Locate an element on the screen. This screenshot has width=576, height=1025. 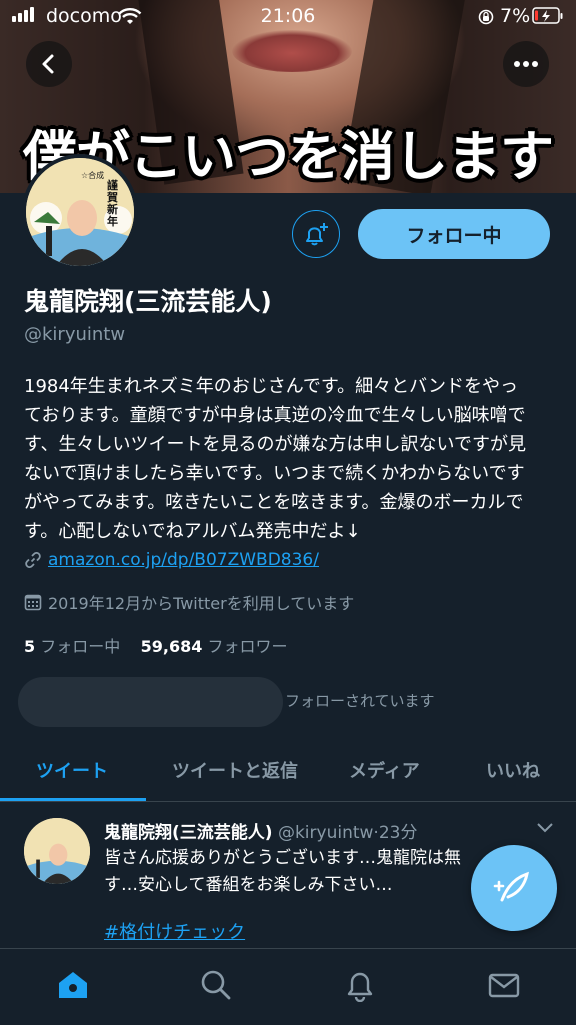
tweet-time: 23分 is located at coordinates (398, 833).